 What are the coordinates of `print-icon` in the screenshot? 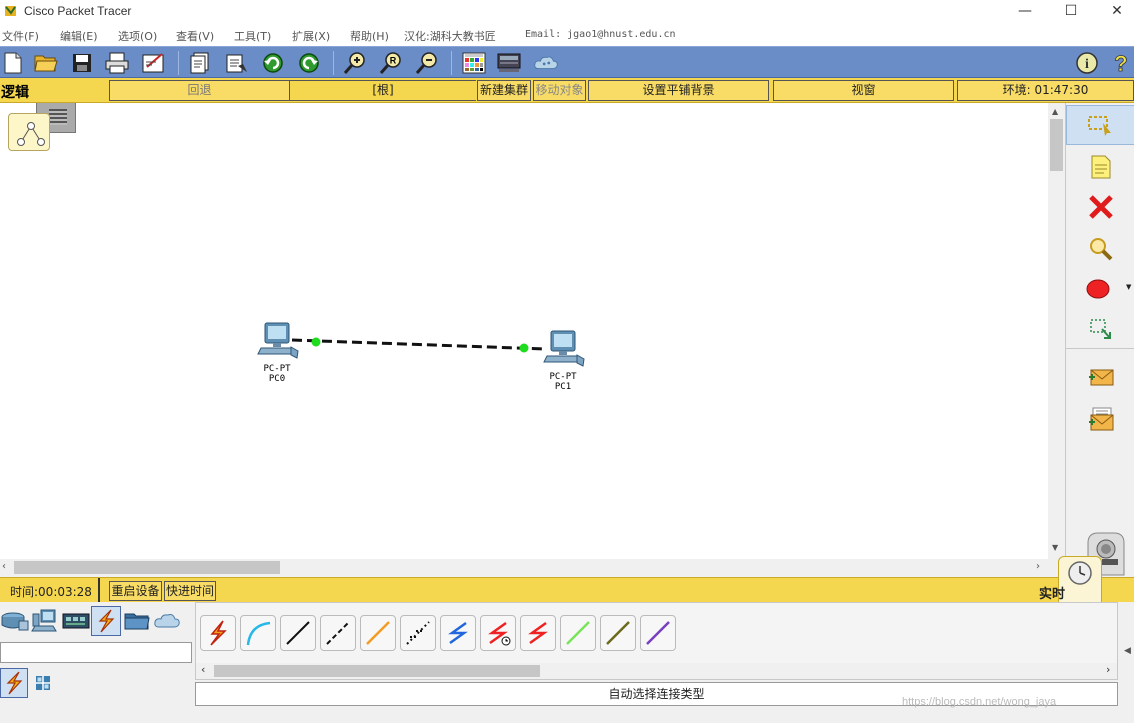 It's located at (117, 63).